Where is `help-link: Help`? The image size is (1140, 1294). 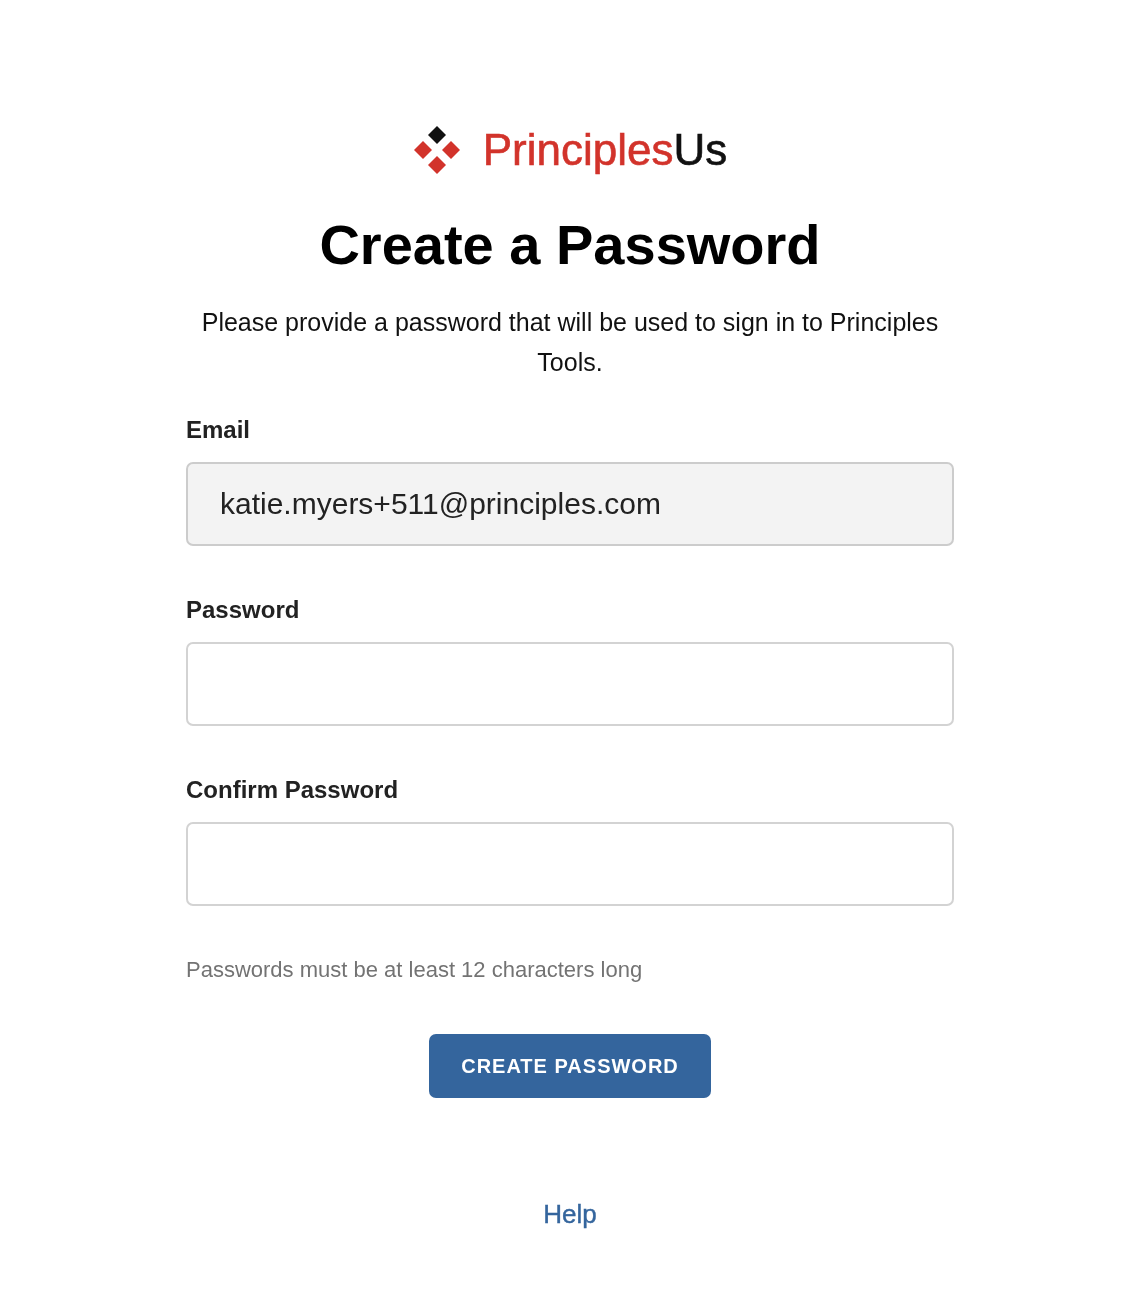 help-link: Help is located at coordinates (570, 1214).